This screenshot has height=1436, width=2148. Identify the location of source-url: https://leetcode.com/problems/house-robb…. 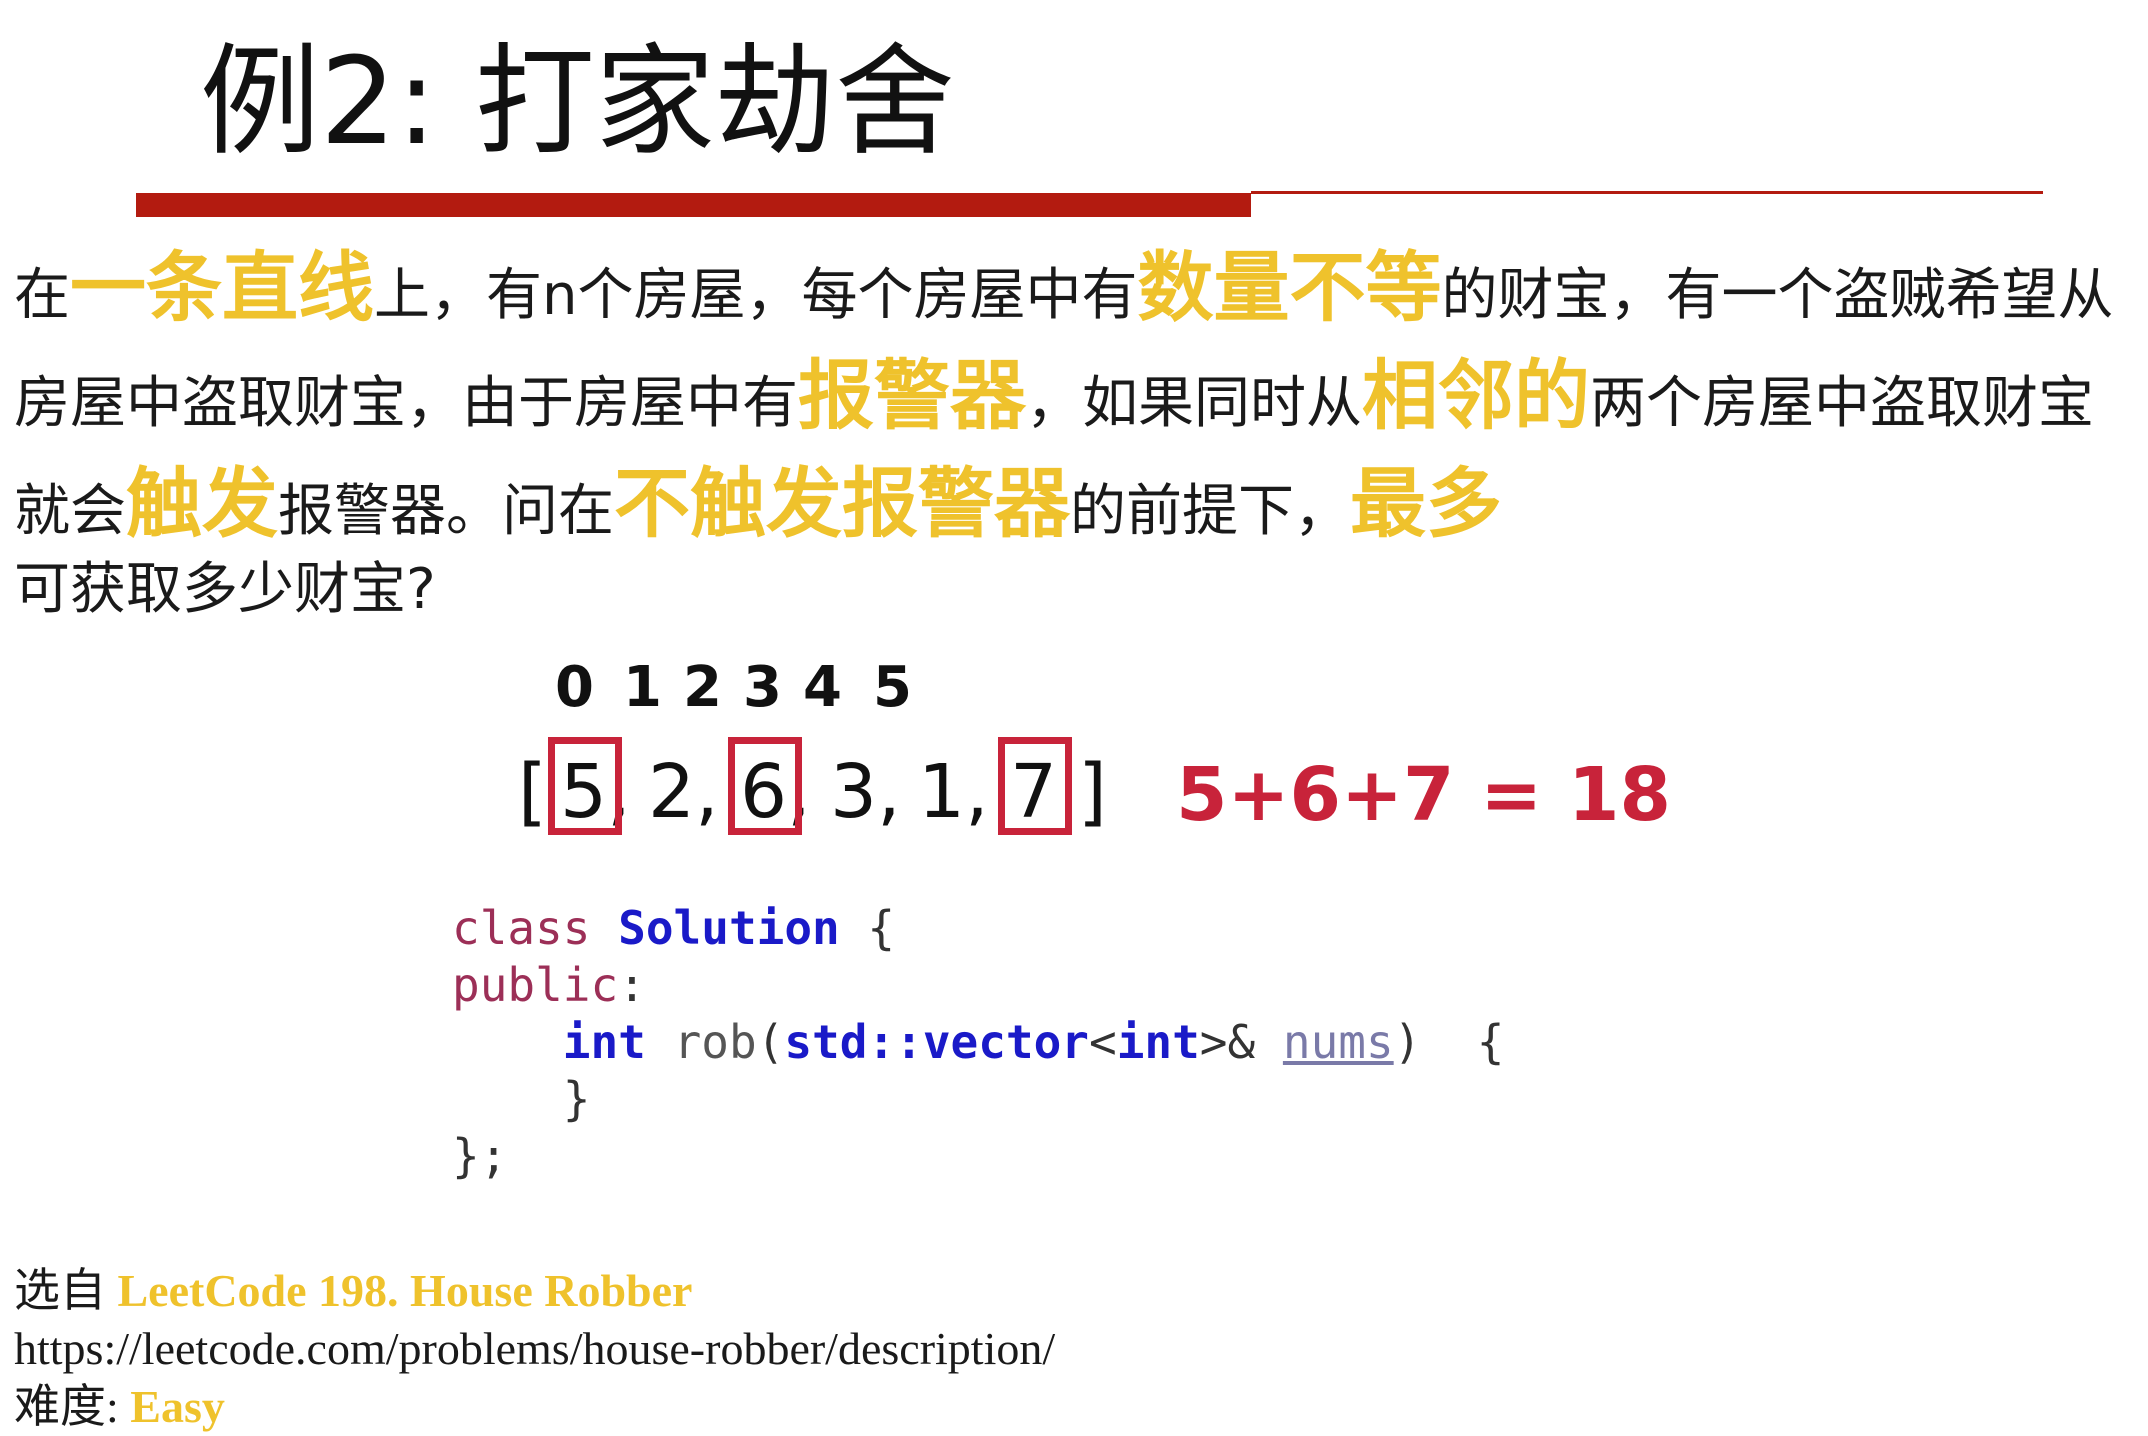
(535, 1348).